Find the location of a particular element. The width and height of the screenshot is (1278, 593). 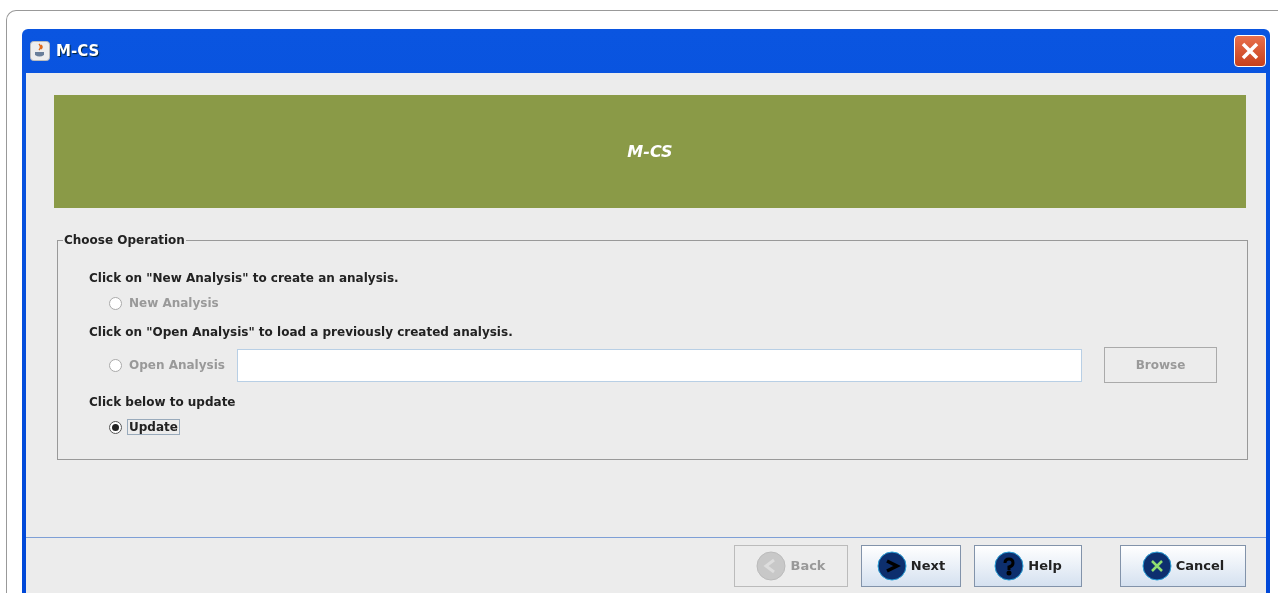

next-button: Next is located at coordinates (911, 565).